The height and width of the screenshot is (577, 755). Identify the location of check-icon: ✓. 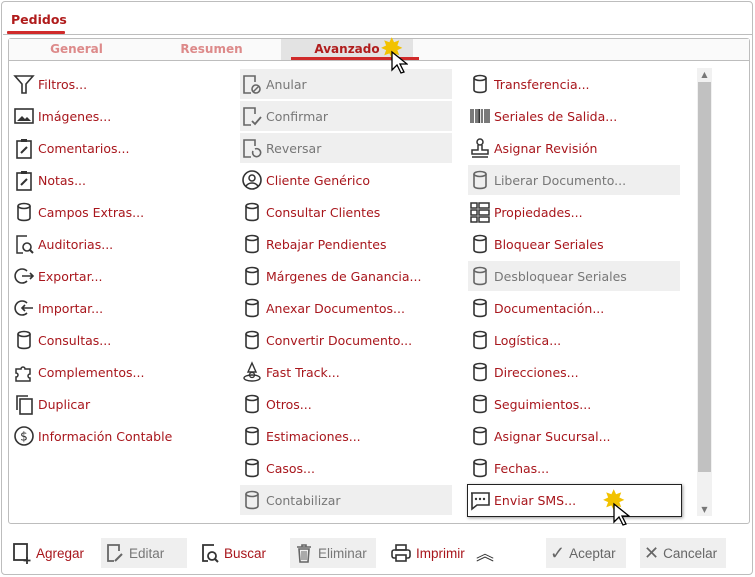
(558, 552).